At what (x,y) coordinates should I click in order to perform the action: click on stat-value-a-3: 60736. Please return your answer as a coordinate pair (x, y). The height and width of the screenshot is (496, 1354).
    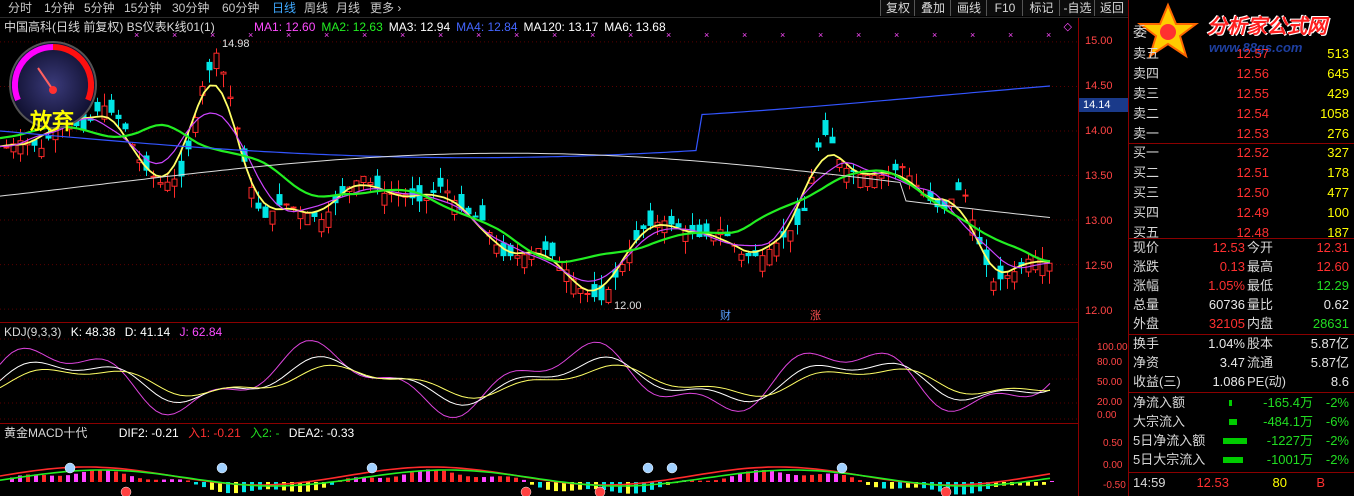
    Looking at the image, I should click on (1226, 304).